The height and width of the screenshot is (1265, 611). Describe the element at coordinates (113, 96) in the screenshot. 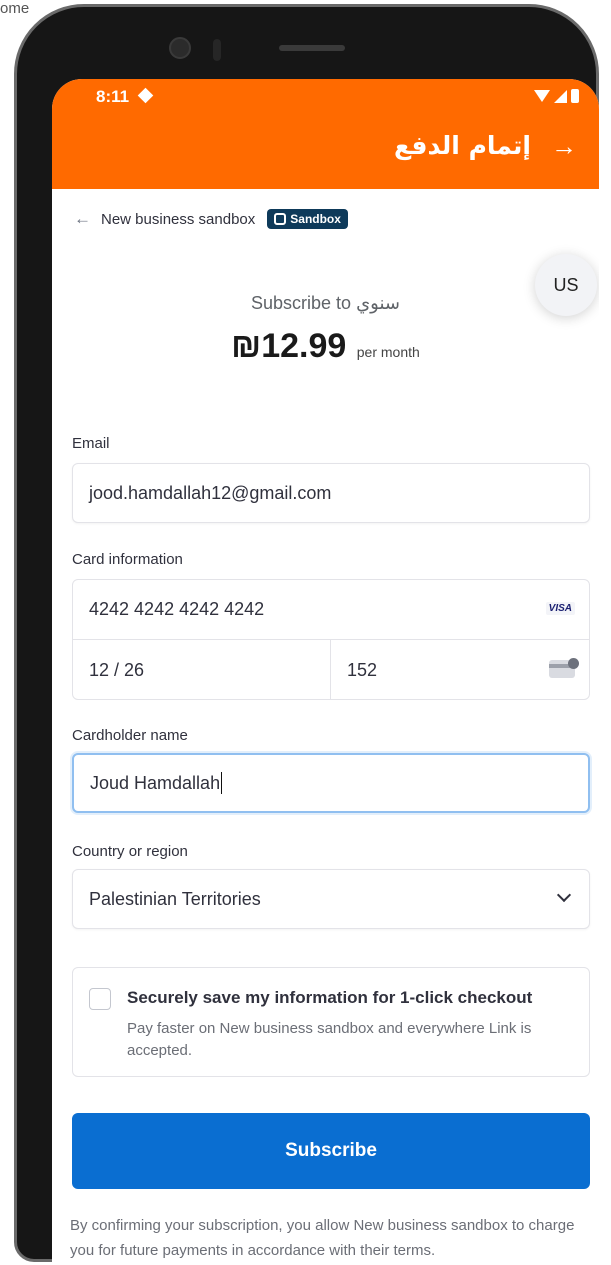

I see `status-time-text: 8:11` at that location.